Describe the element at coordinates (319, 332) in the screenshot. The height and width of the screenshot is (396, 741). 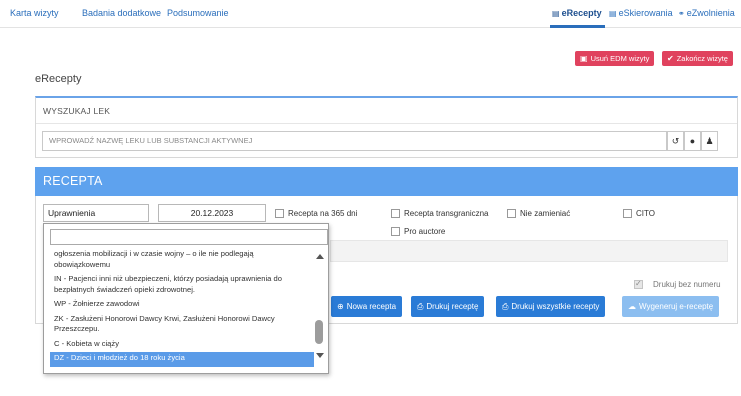
I see `scroll-thumb` at that location.